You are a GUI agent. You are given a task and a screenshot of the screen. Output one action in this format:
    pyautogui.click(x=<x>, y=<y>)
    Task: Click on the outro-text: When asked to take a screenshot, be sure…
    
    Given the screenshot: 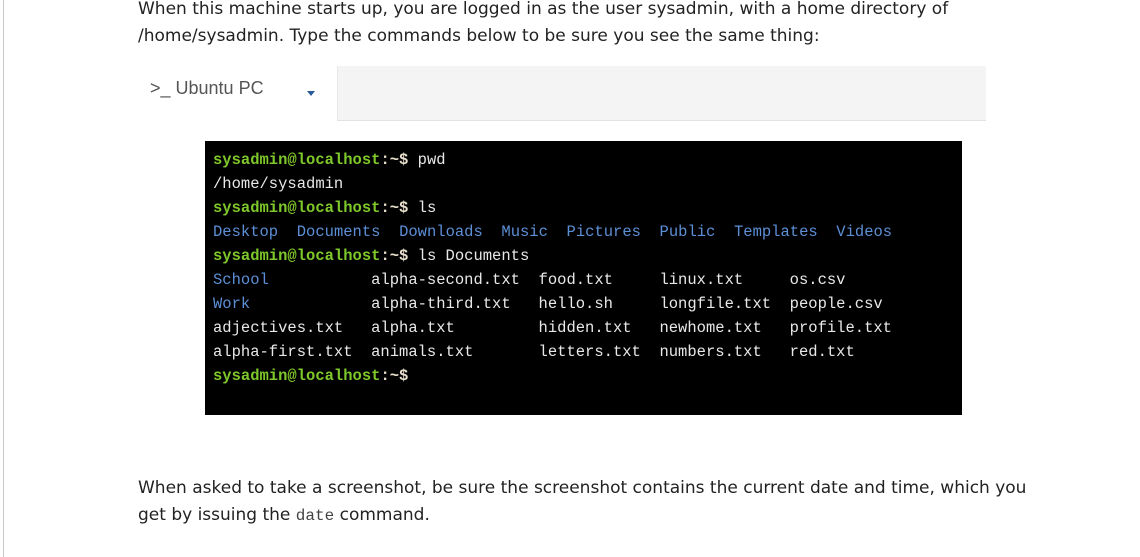 What is the action you would take?
    pyautogui.click(x=582, y=501)
    